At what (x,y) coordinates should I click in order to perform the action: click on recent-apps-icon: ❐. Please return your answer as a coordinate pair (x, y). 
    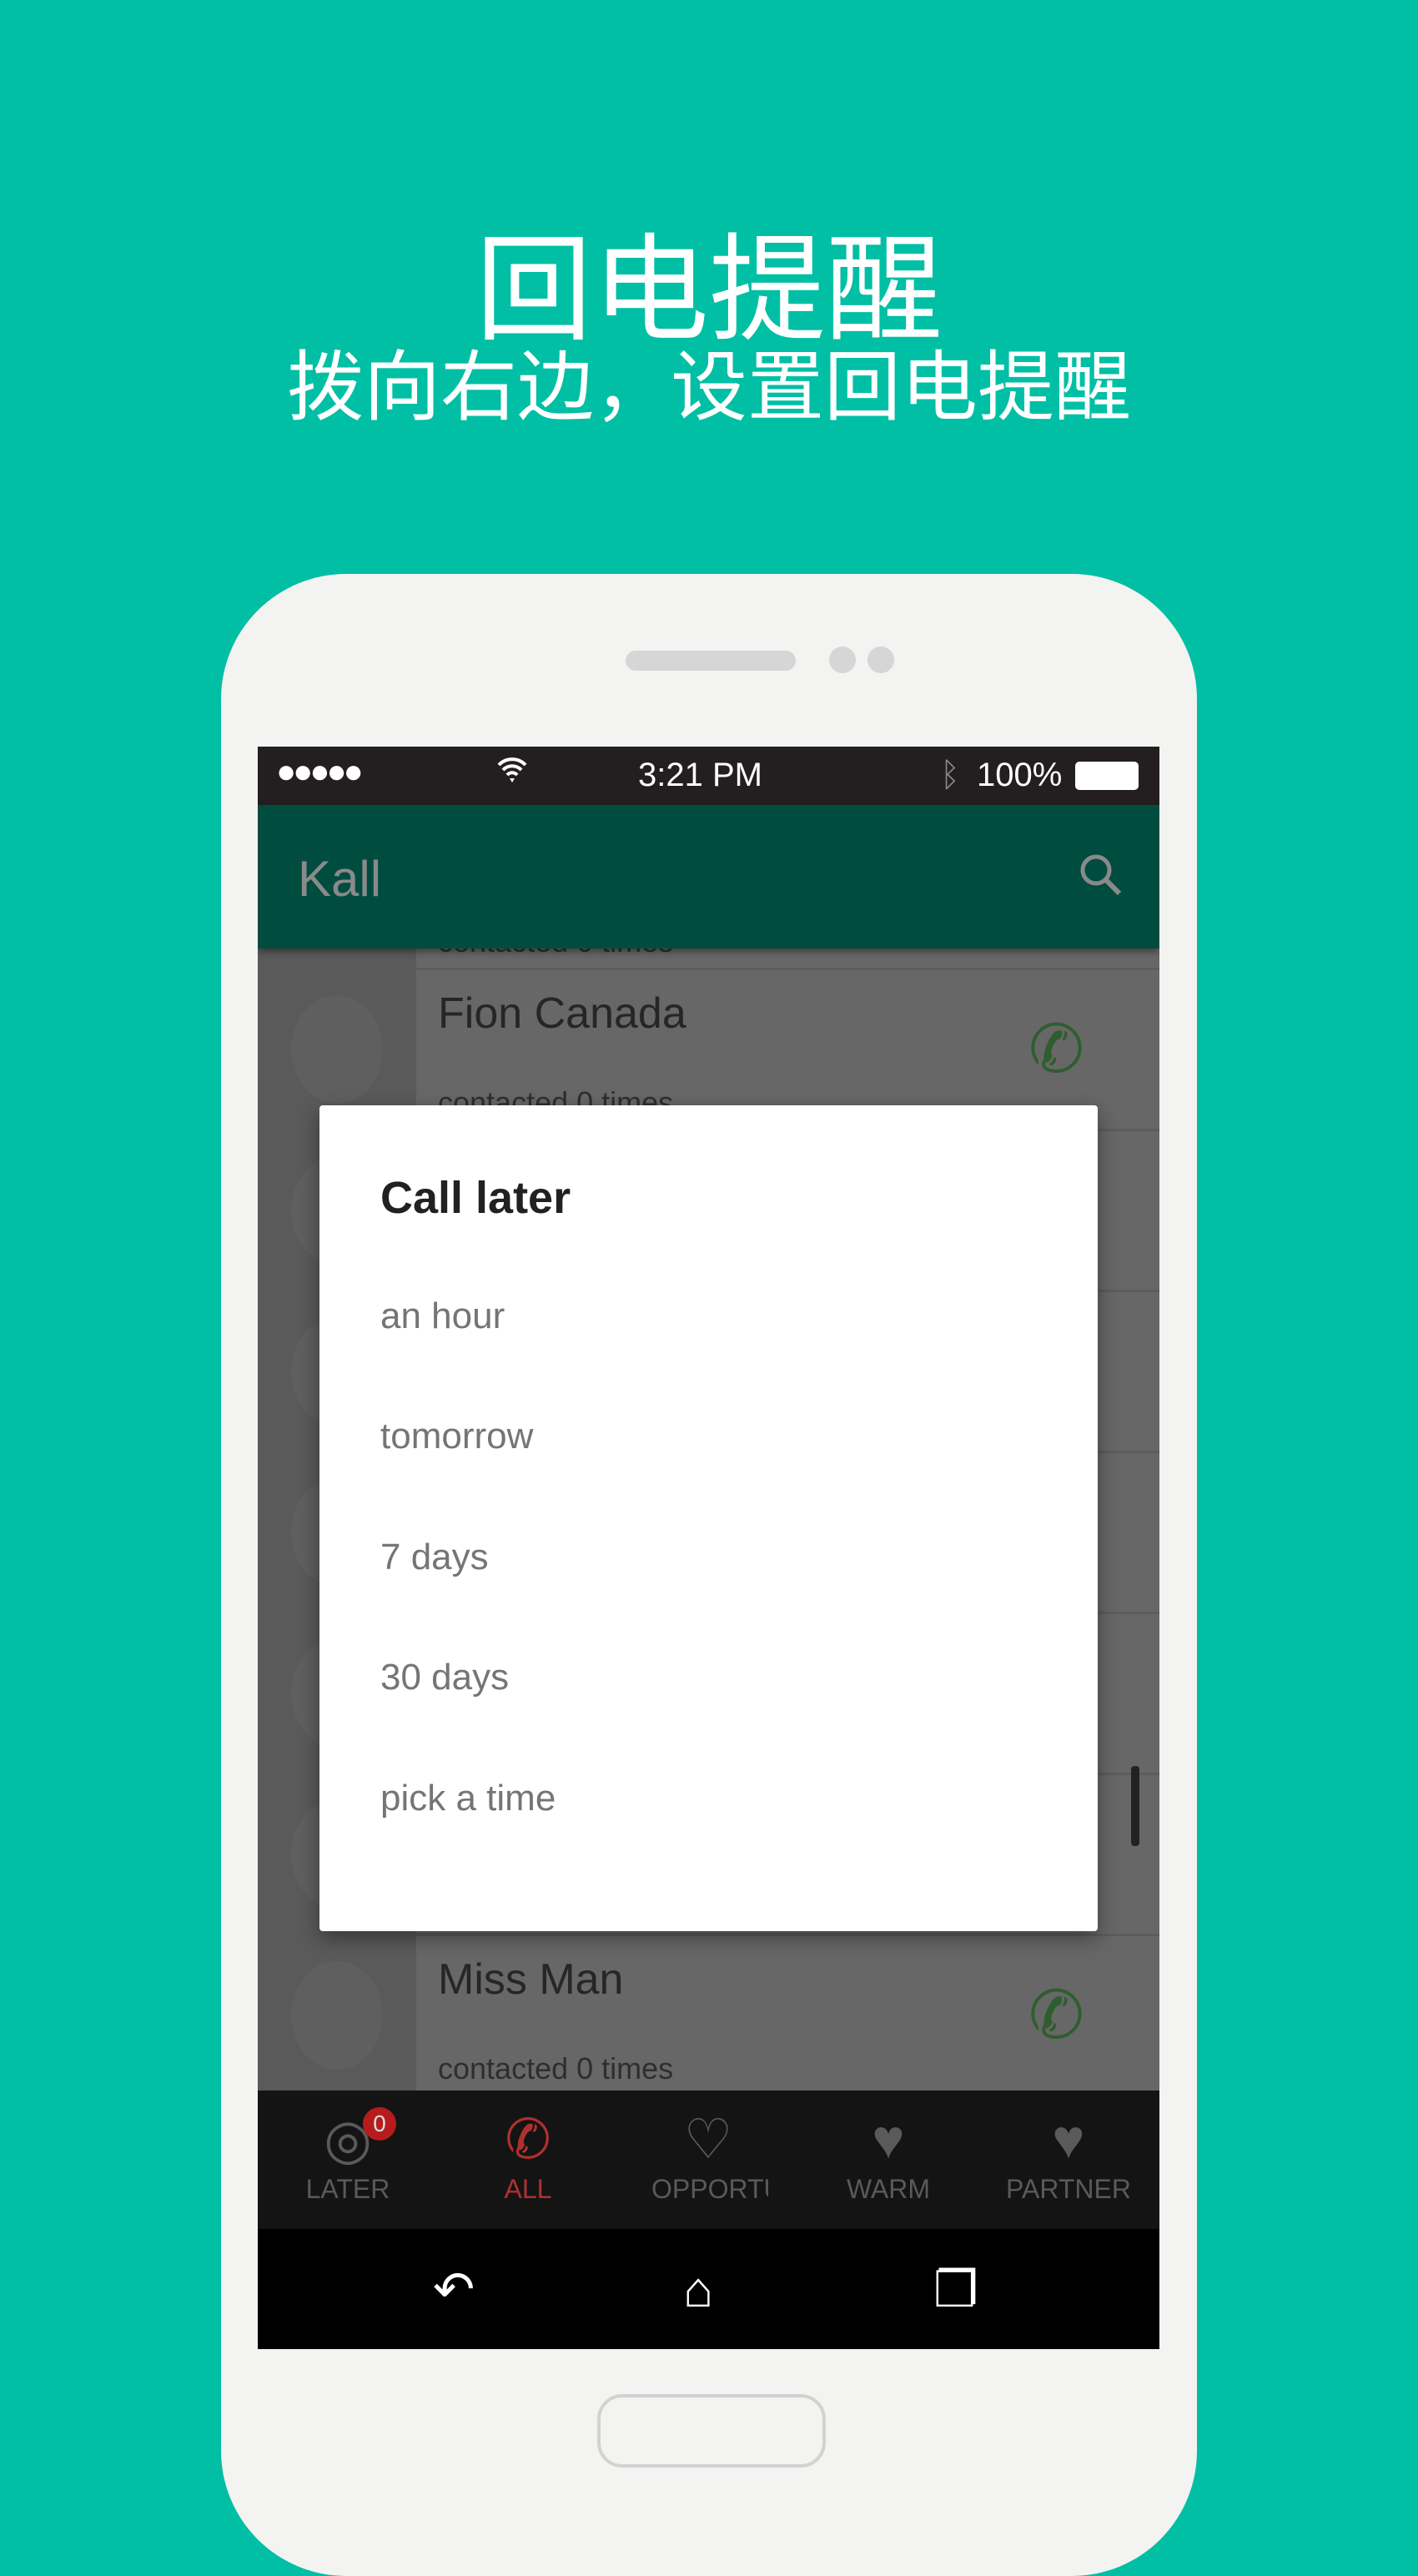
    Looking at the image, I should click on (955, 2290).